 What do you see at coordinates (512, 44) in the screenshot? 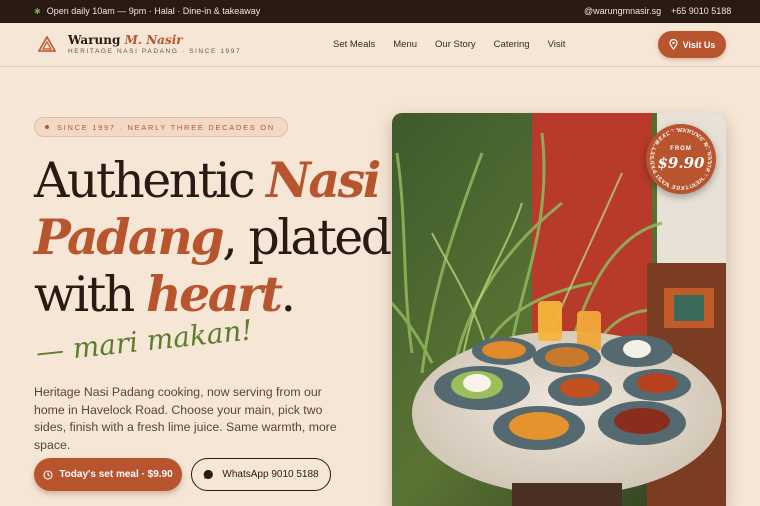
I see `nav-link-catering: Catering` at bounding box center [512, 44].